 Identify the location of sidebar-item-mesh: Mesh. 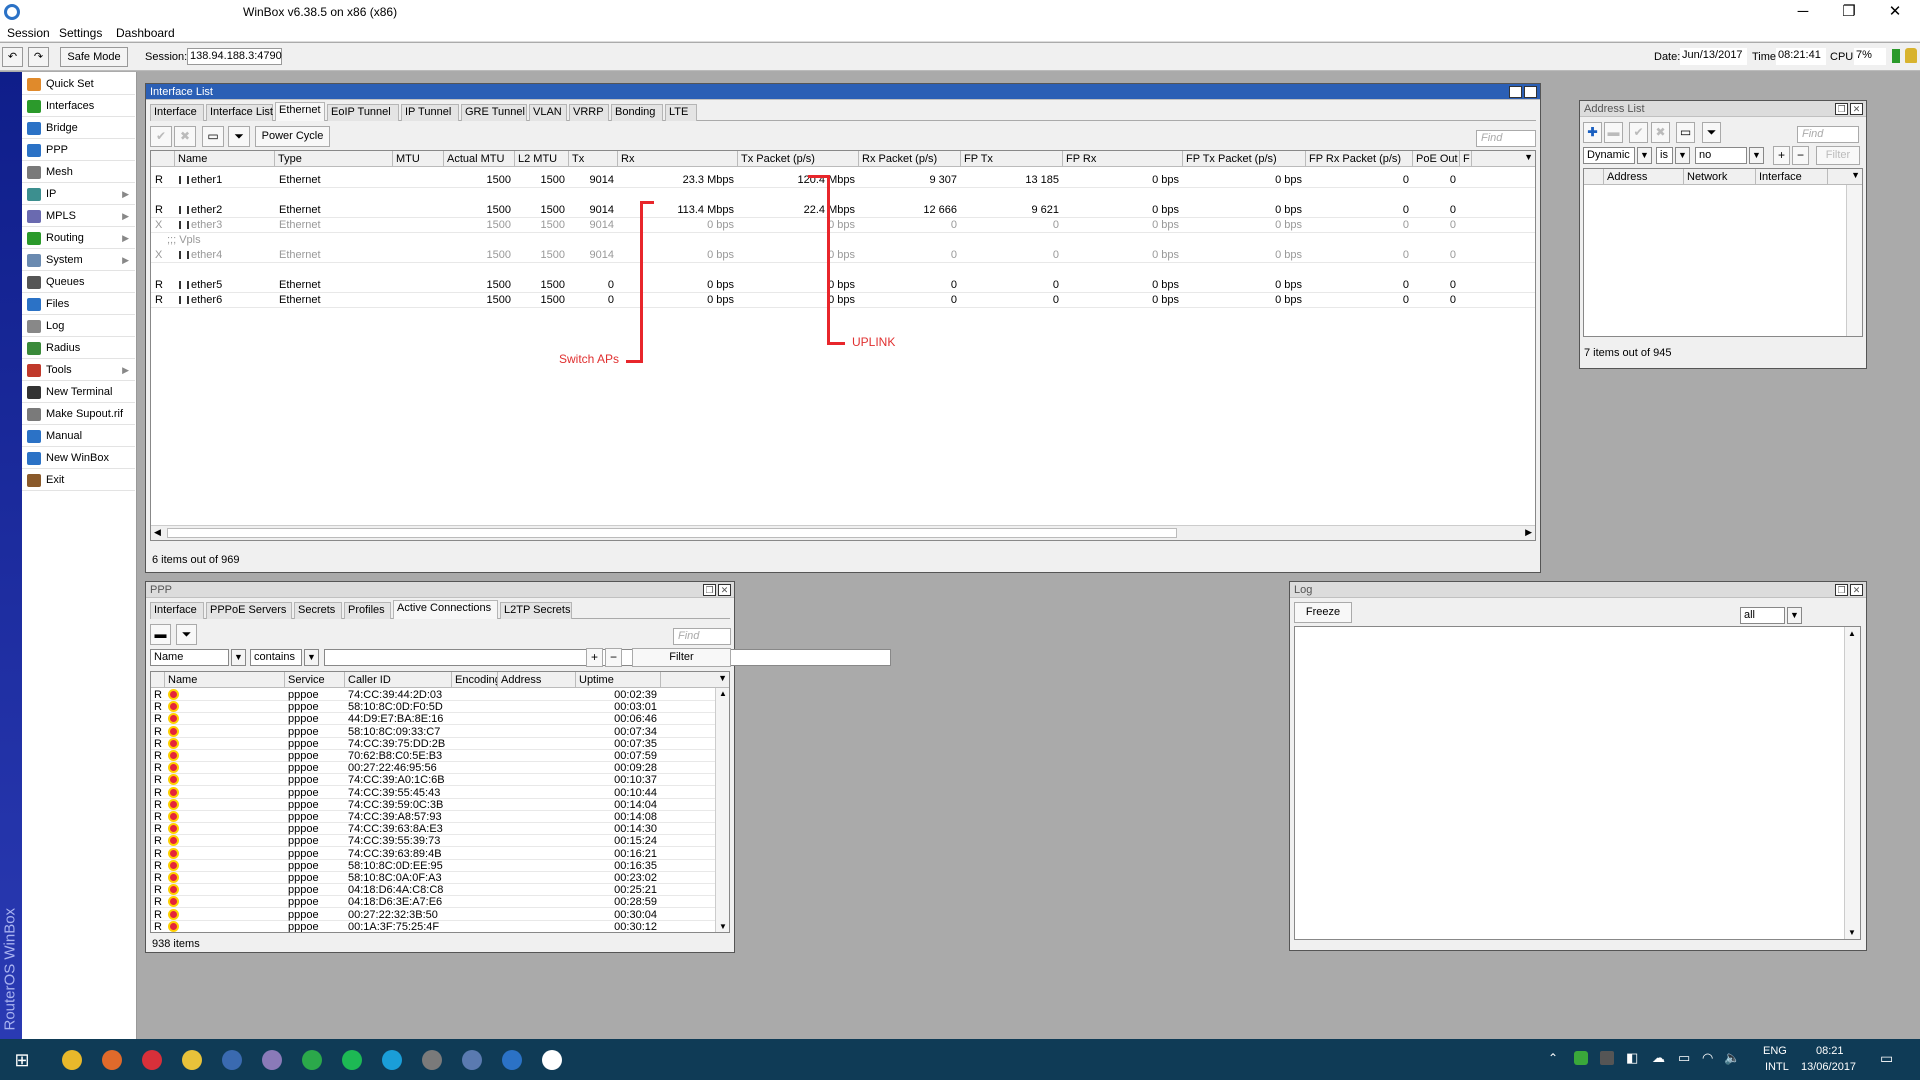
(78, 172).